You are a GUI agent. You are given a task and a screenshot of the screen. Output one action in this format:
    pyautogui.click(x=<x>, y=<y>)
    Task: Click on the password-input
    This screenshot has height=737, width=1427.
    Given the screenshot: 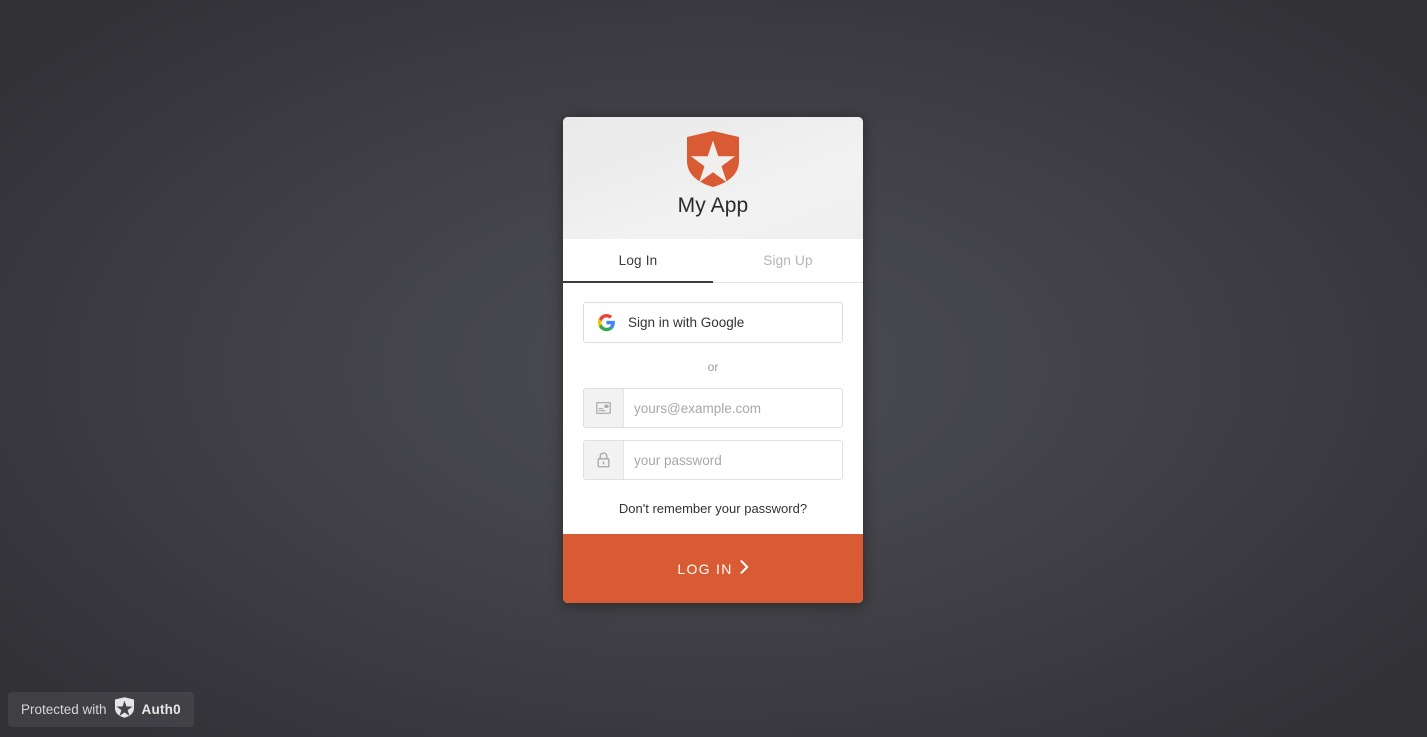 What is the action you would take?
    pyautogui.click(x=733, y=460)
    